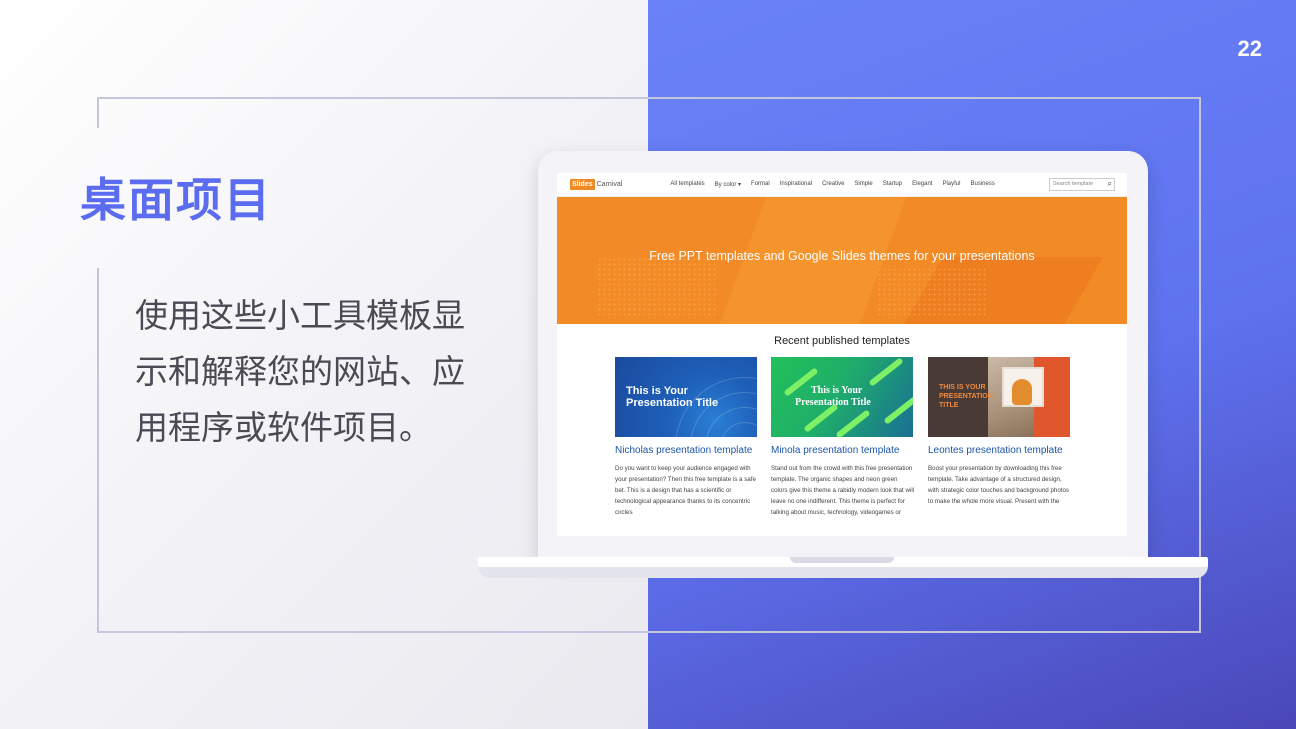  I want to click on slide-title: 桌面项目, so click(176, 200).